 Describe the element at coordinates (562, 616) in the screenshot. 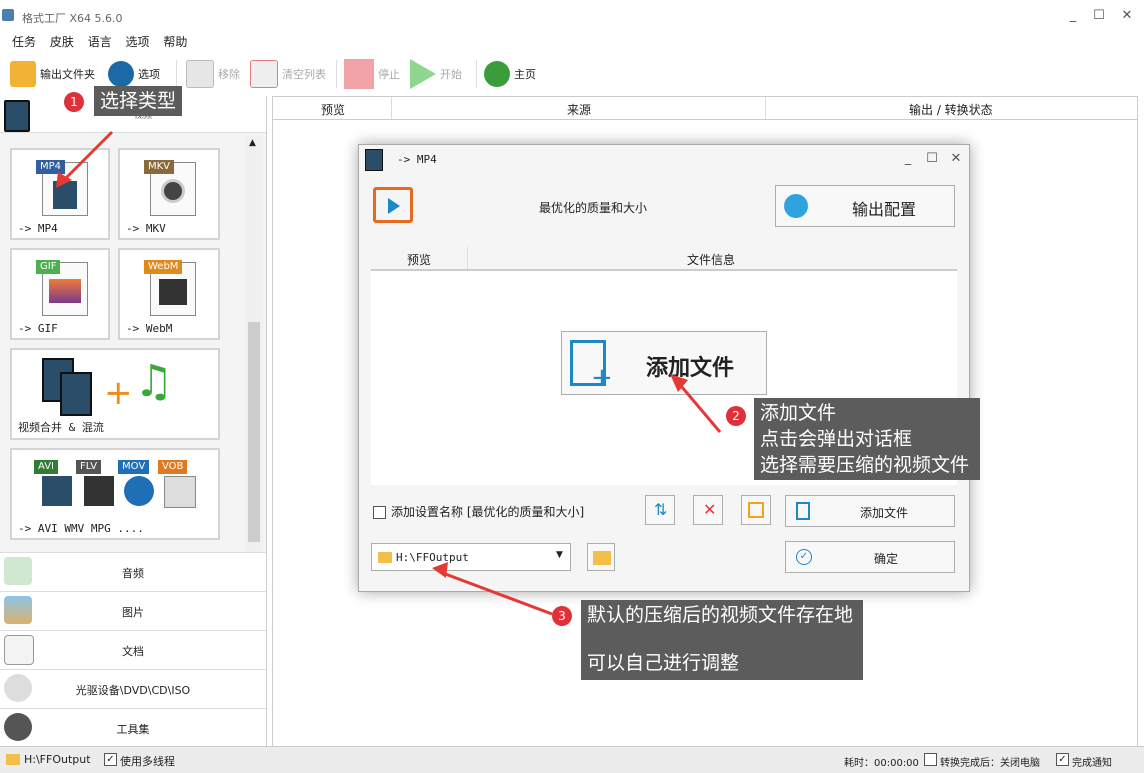

I see `annotation-badge-3: 3` at that location.